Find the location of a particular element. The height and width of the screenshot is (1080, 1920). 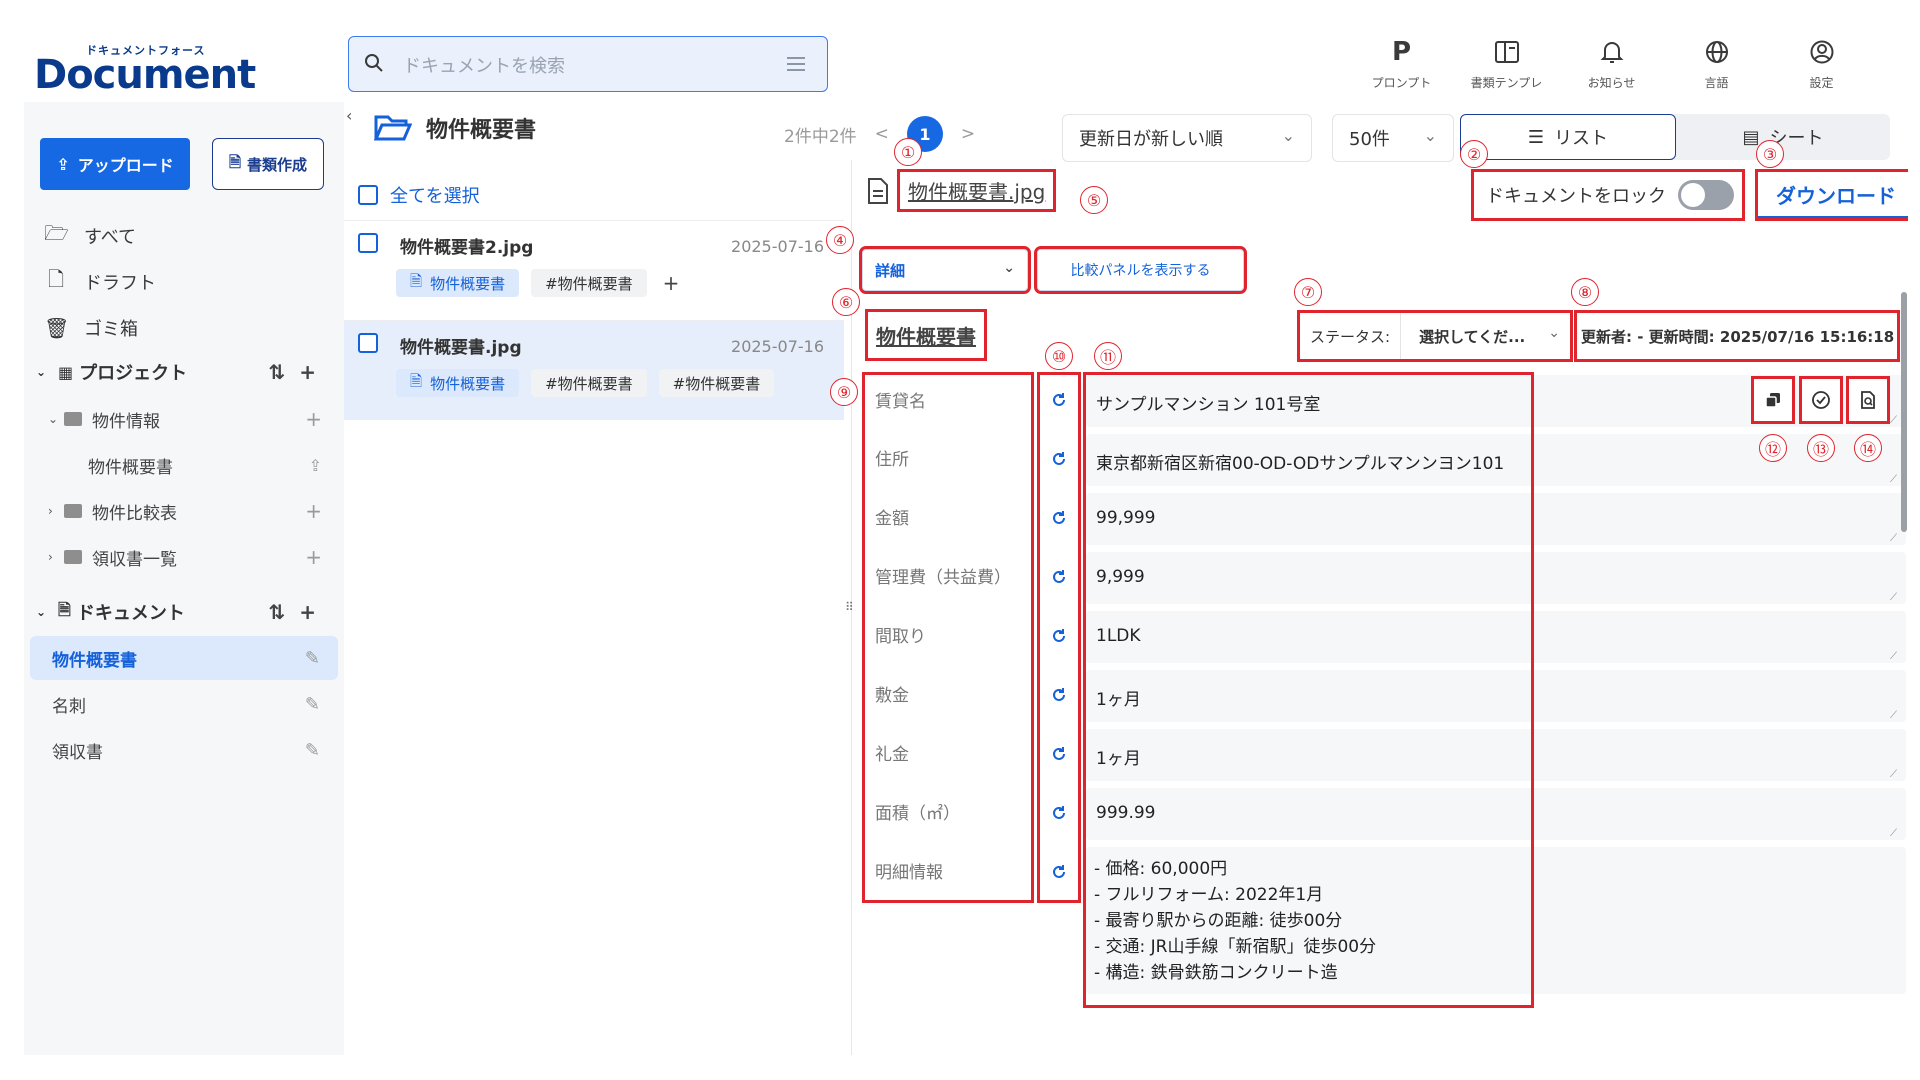

document-section-header: ⌄ 🗎 ドキュメント ⇅+ is located at coordinates (184, 612).